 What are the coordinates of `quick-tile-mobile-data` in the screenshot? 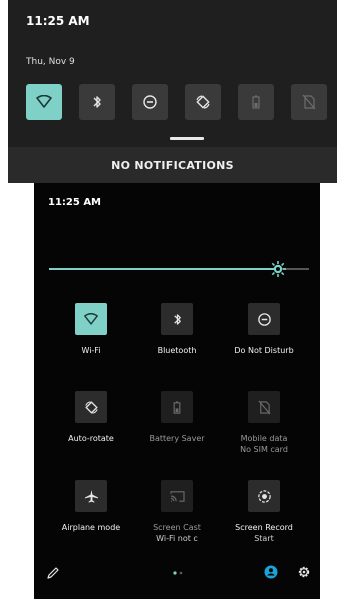 It's located at (309, 102).